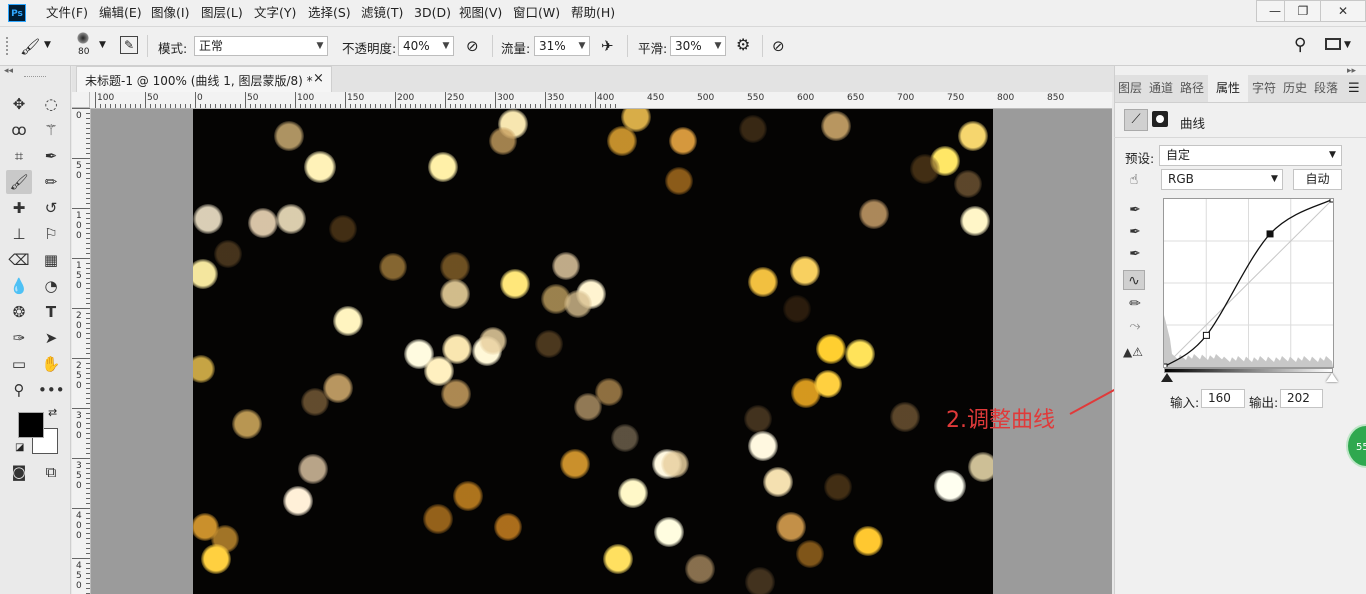 The height and width of the screenshot is (594, 1366). What do you see at coordinates (17, 13) in the screenshot?
I see `photoshop-logo-icon: Ps` at bounding box center [17, 13].